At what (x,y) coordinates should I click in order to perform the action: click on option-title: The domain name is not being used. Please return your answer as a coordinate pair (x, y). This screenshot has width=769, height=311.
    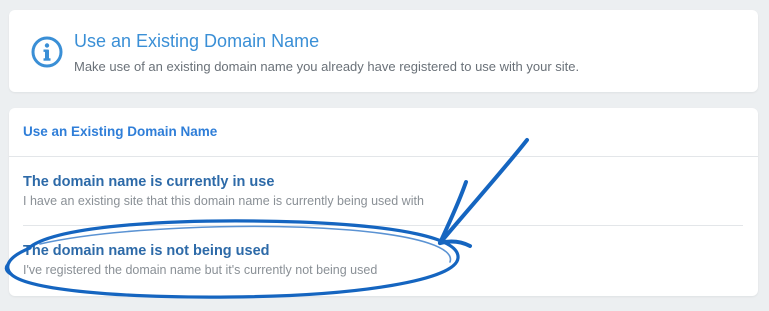
    Looking at the image, I should click on (383, 251).